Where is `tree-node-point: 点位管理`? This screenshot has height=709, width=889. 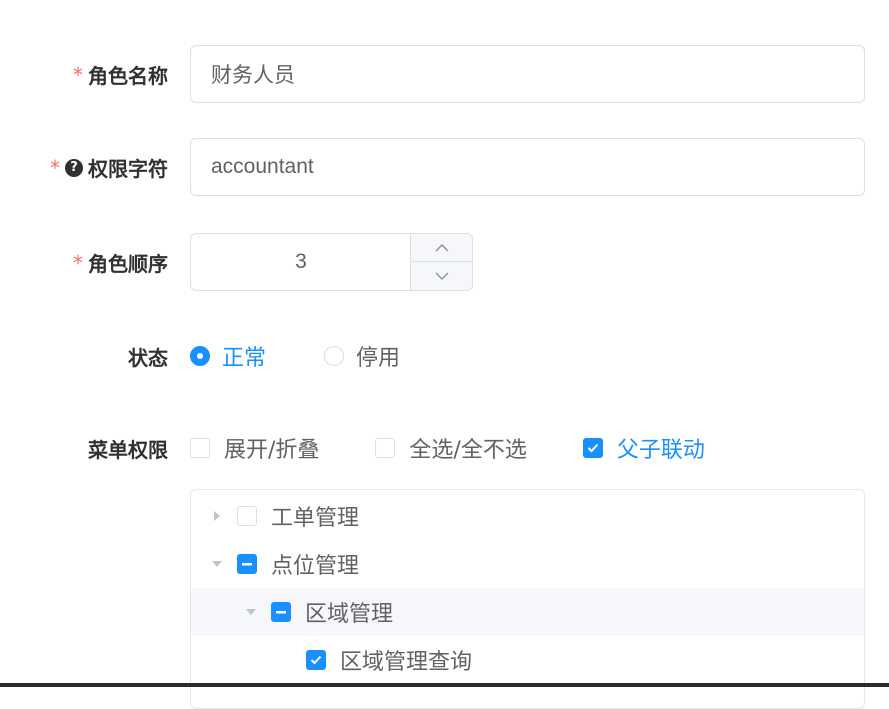 tree-node-point: 点位管理 is located at coordinates (527, 564).